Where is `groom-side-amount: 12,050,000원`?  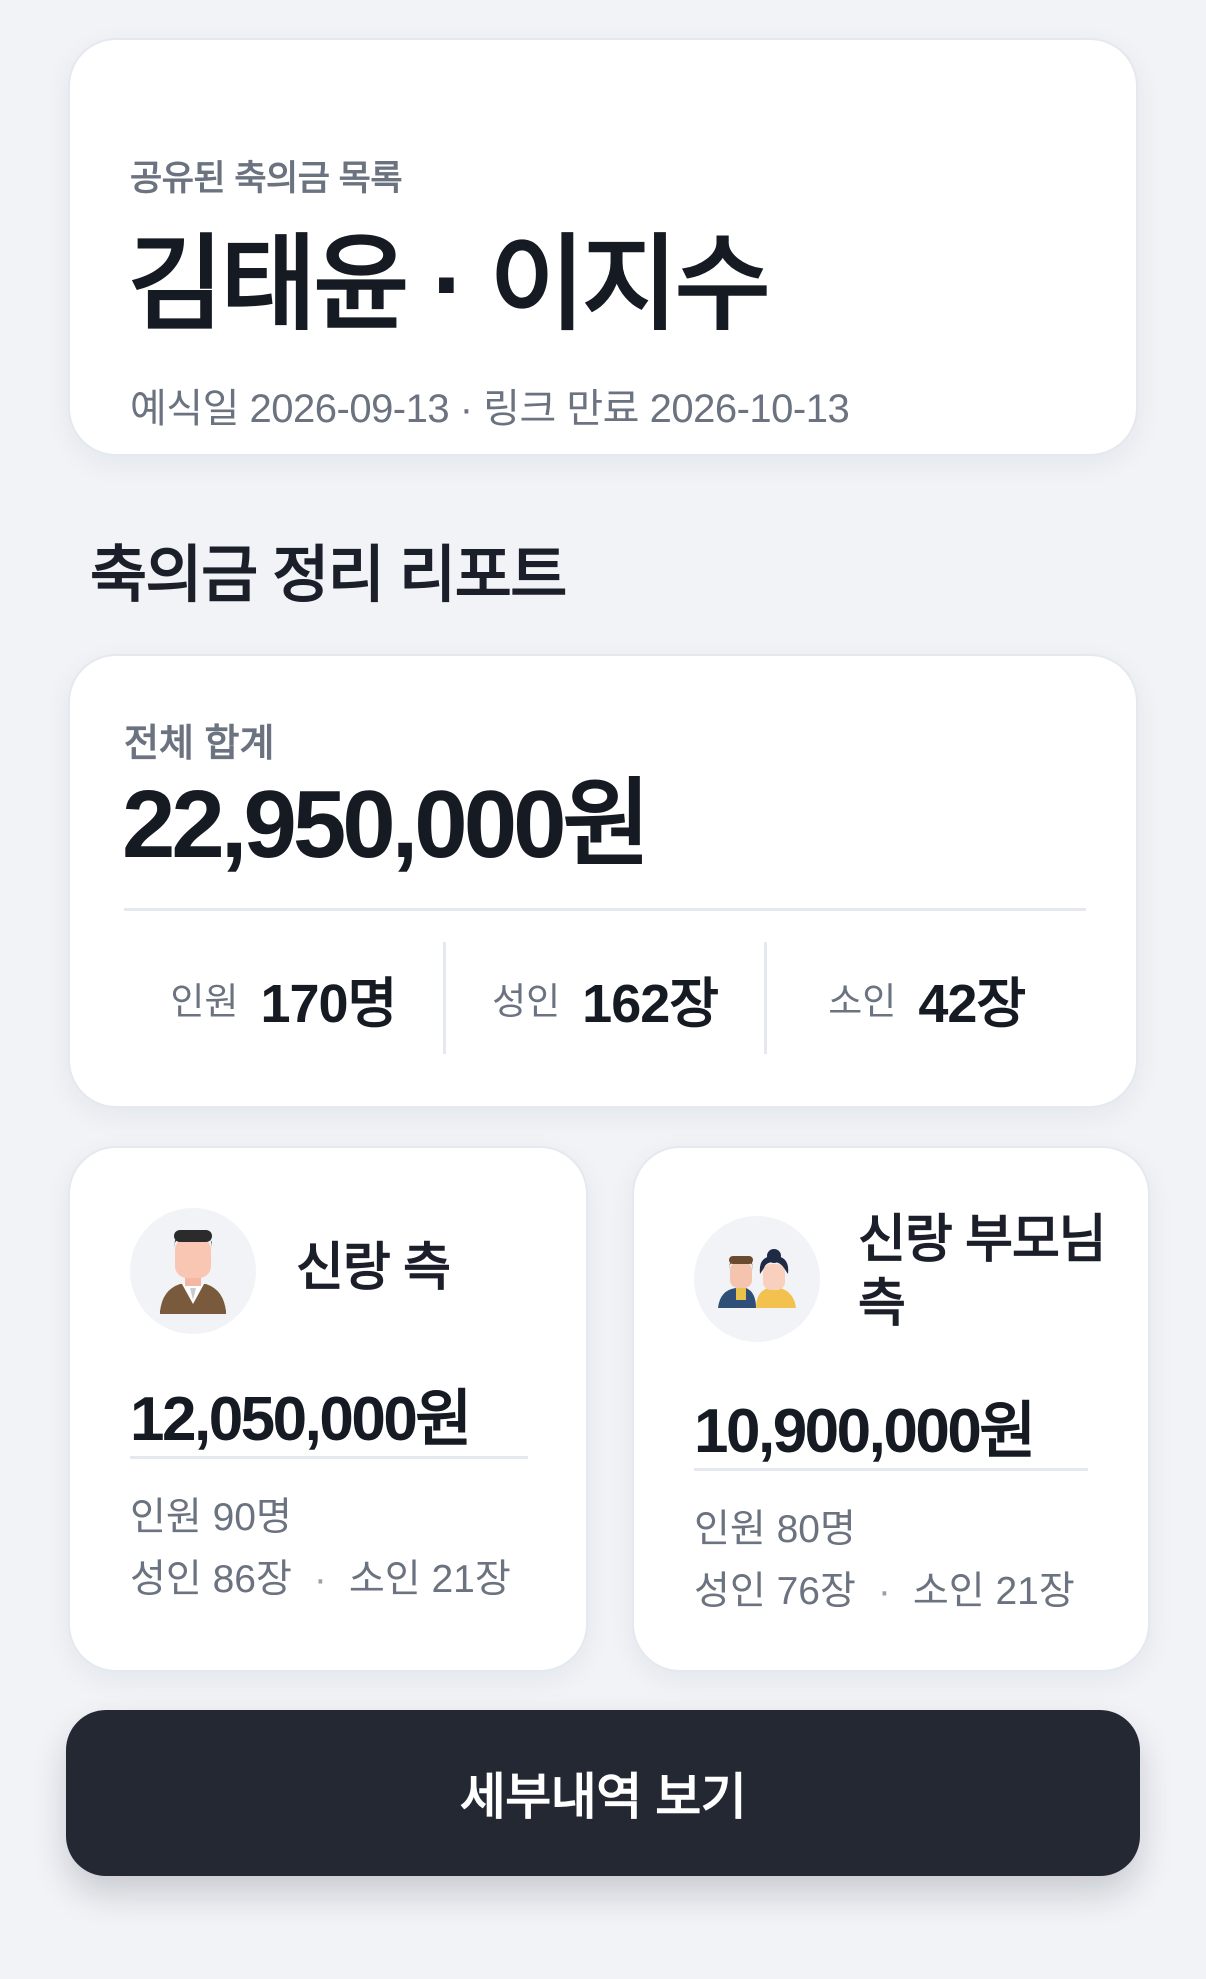 groom-side-amount: 12,050,000원 is located at coordinates (301, 1419).